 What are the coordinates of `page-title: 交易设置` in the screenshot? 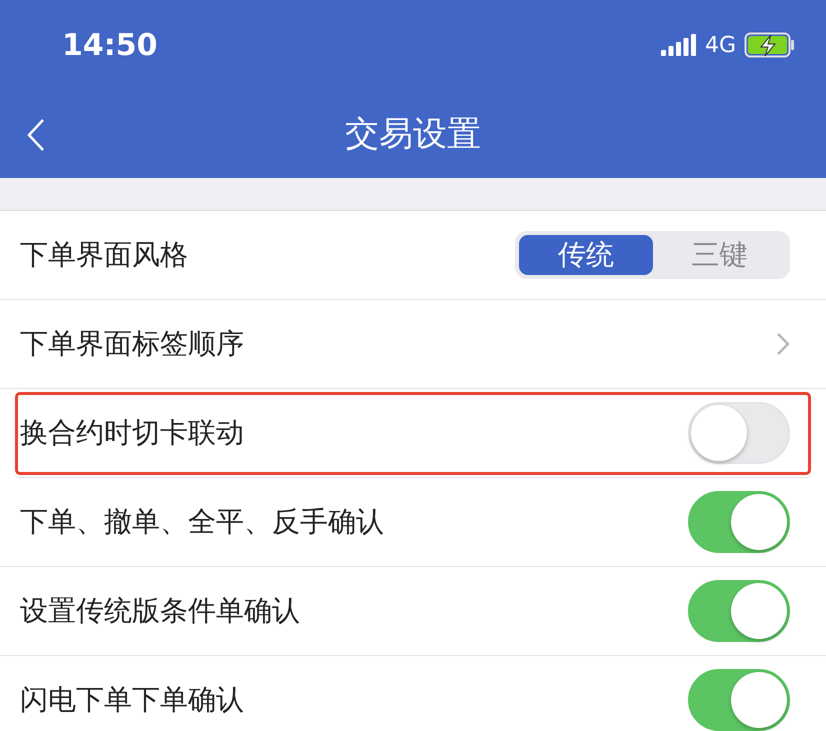 It's located at (413, 134).